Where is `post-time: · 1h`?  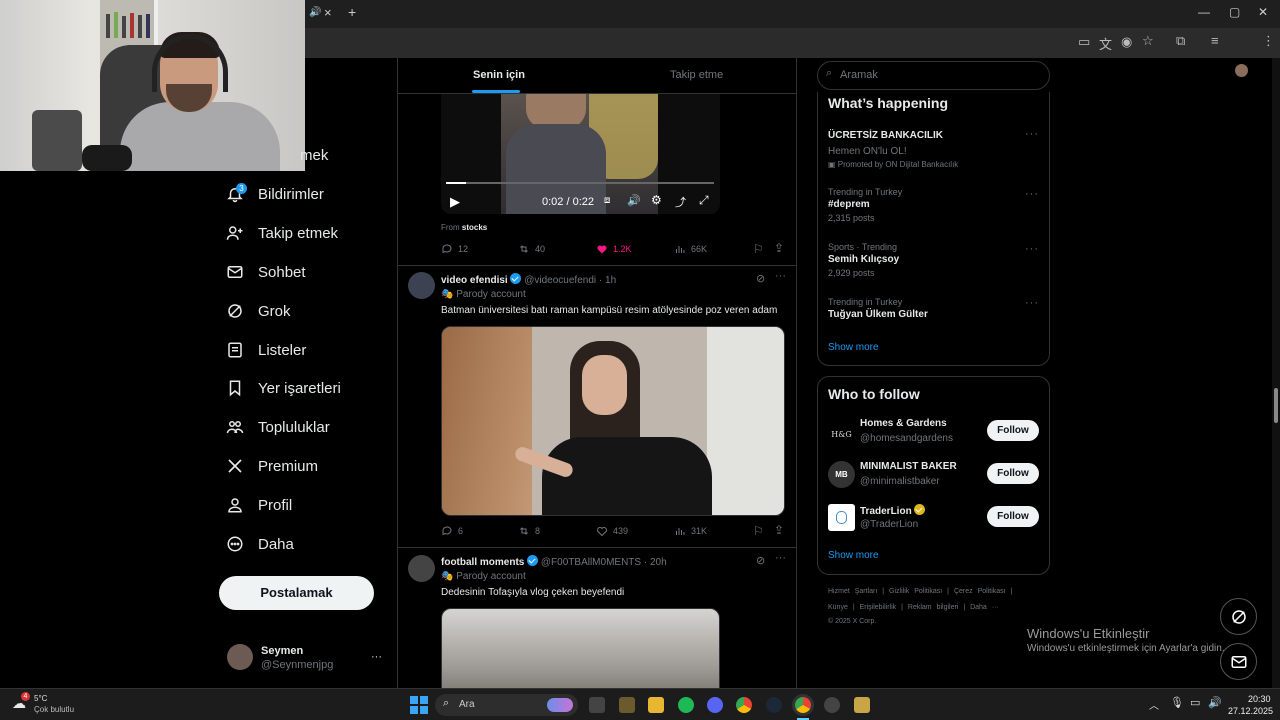
post-time: · 1h is located at coordinates (607, 280).